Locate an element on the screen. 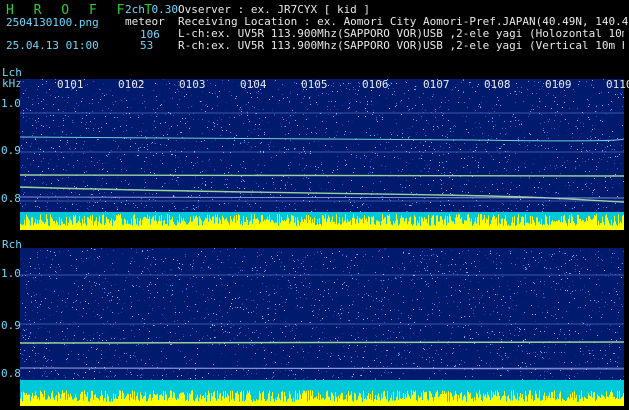 This screenshot has width=629, height=410. time-tick-label: 0103 is located at coordinates (192, 84).